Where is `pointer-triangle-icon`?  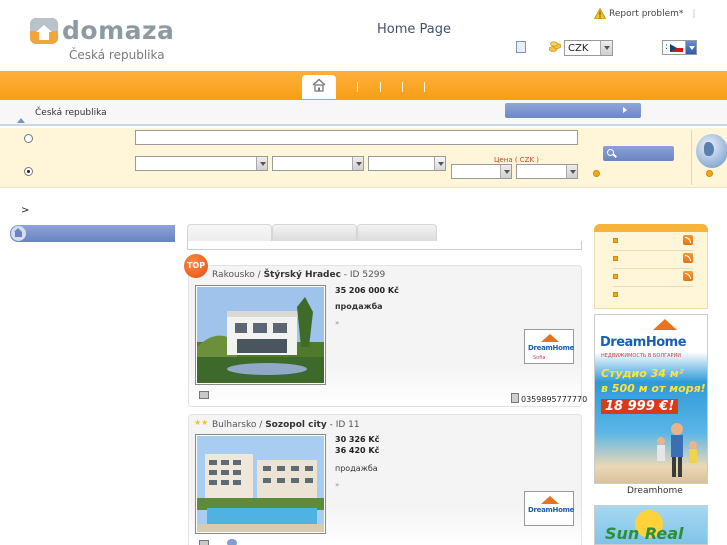
pointer-triangle-icon is located at coordinates (21, 120).